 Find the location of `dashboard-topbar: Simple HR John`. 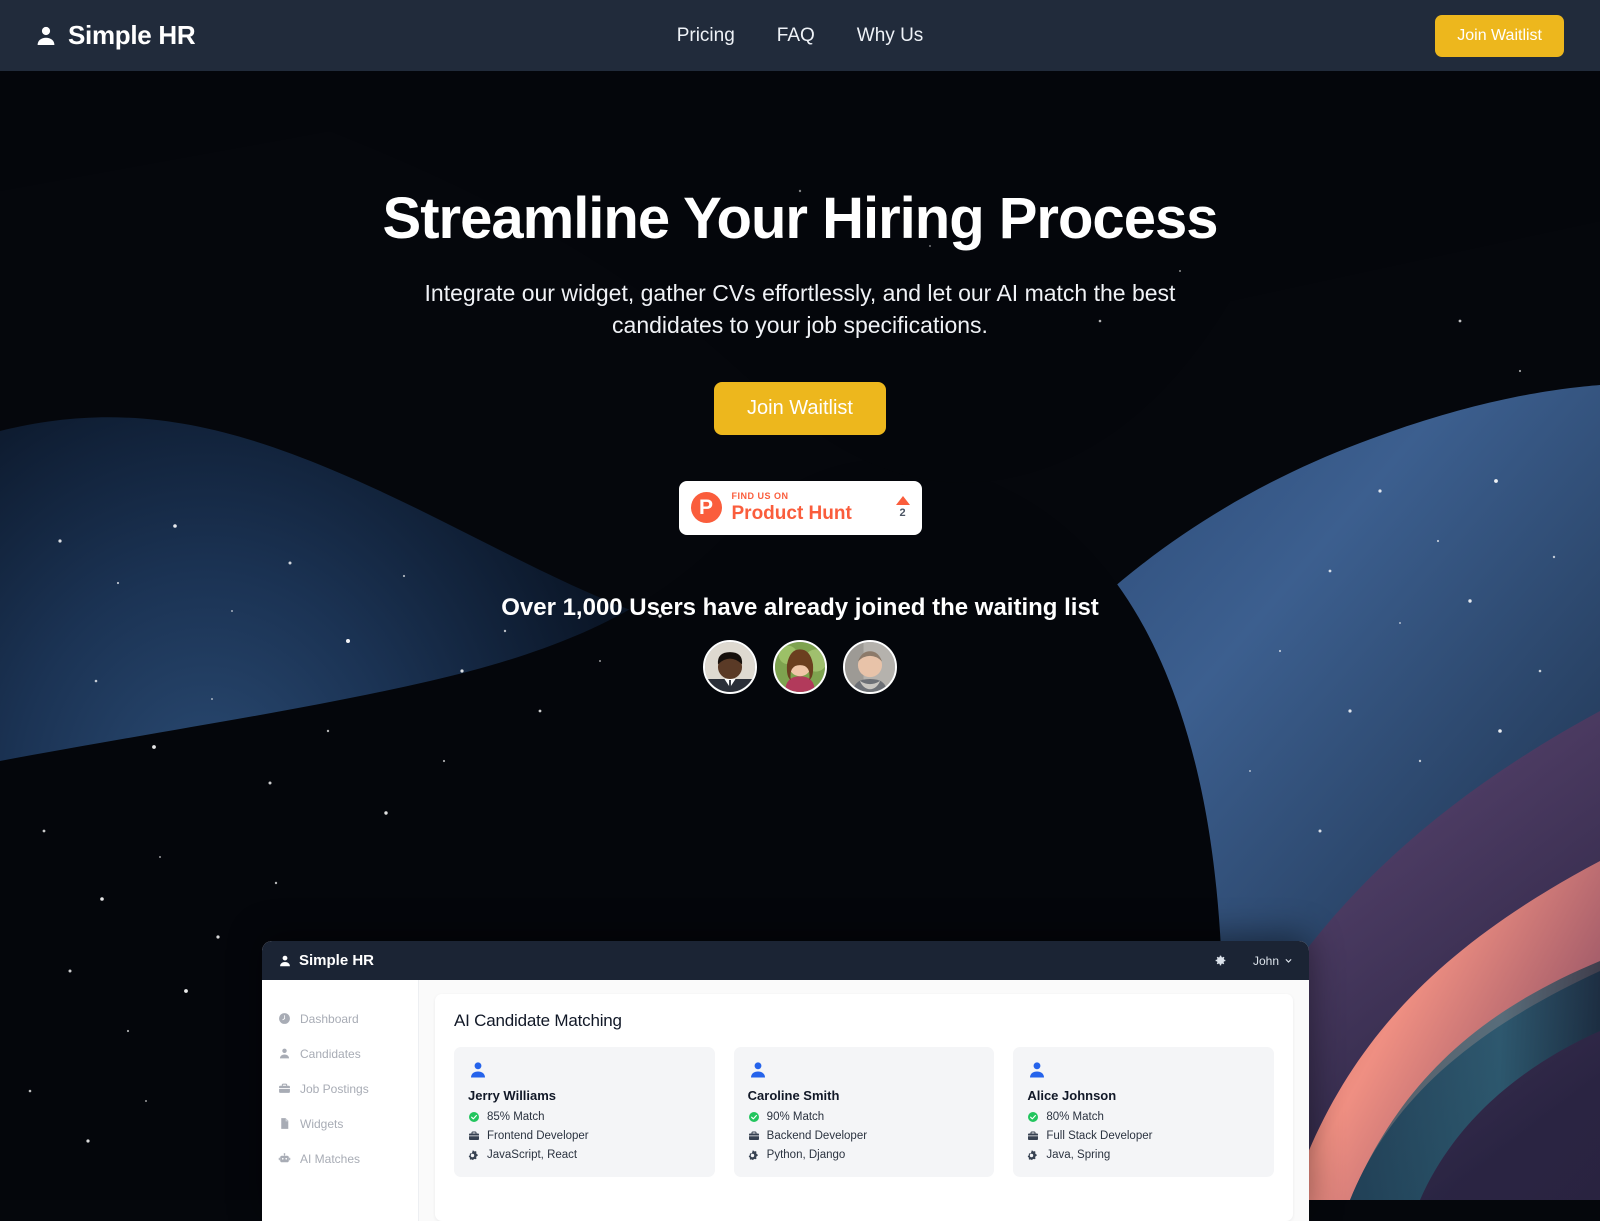

dashboard-topbar: Simple HR John is located at coordinates (785, 960).